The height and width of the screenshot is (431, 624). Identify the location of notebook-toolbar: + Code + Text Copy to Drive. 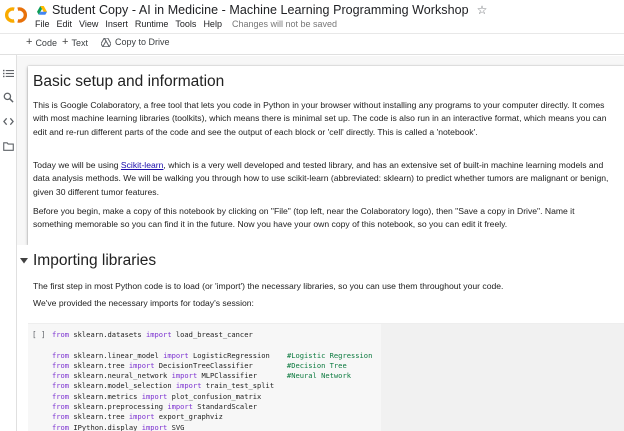
(312, 44).